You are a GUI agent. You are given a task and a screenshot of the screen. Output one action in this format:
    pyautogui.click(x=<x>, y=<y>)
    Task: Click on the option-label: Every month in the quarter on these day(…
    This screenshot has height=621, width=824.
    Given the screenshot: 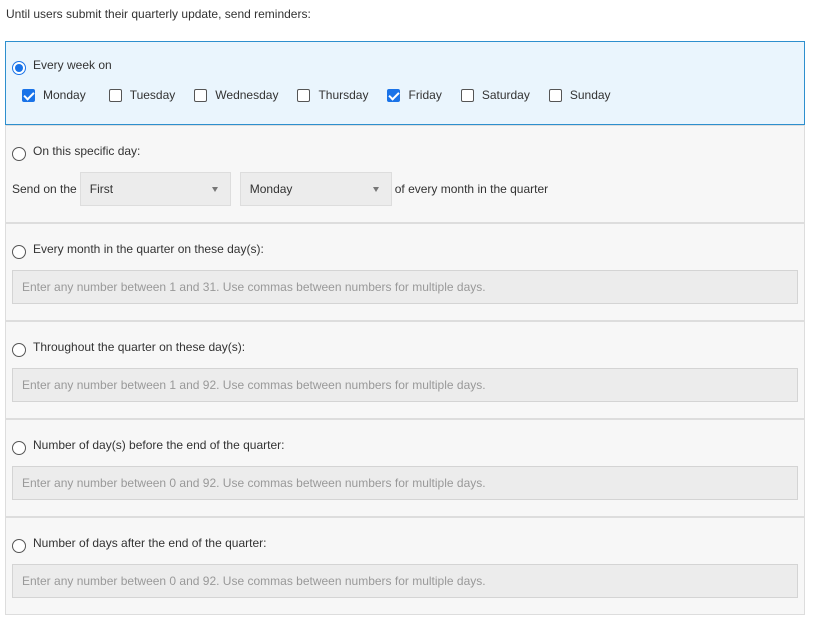 What is the action you would take?
    pyautogui.click(x=148, y=248)
    